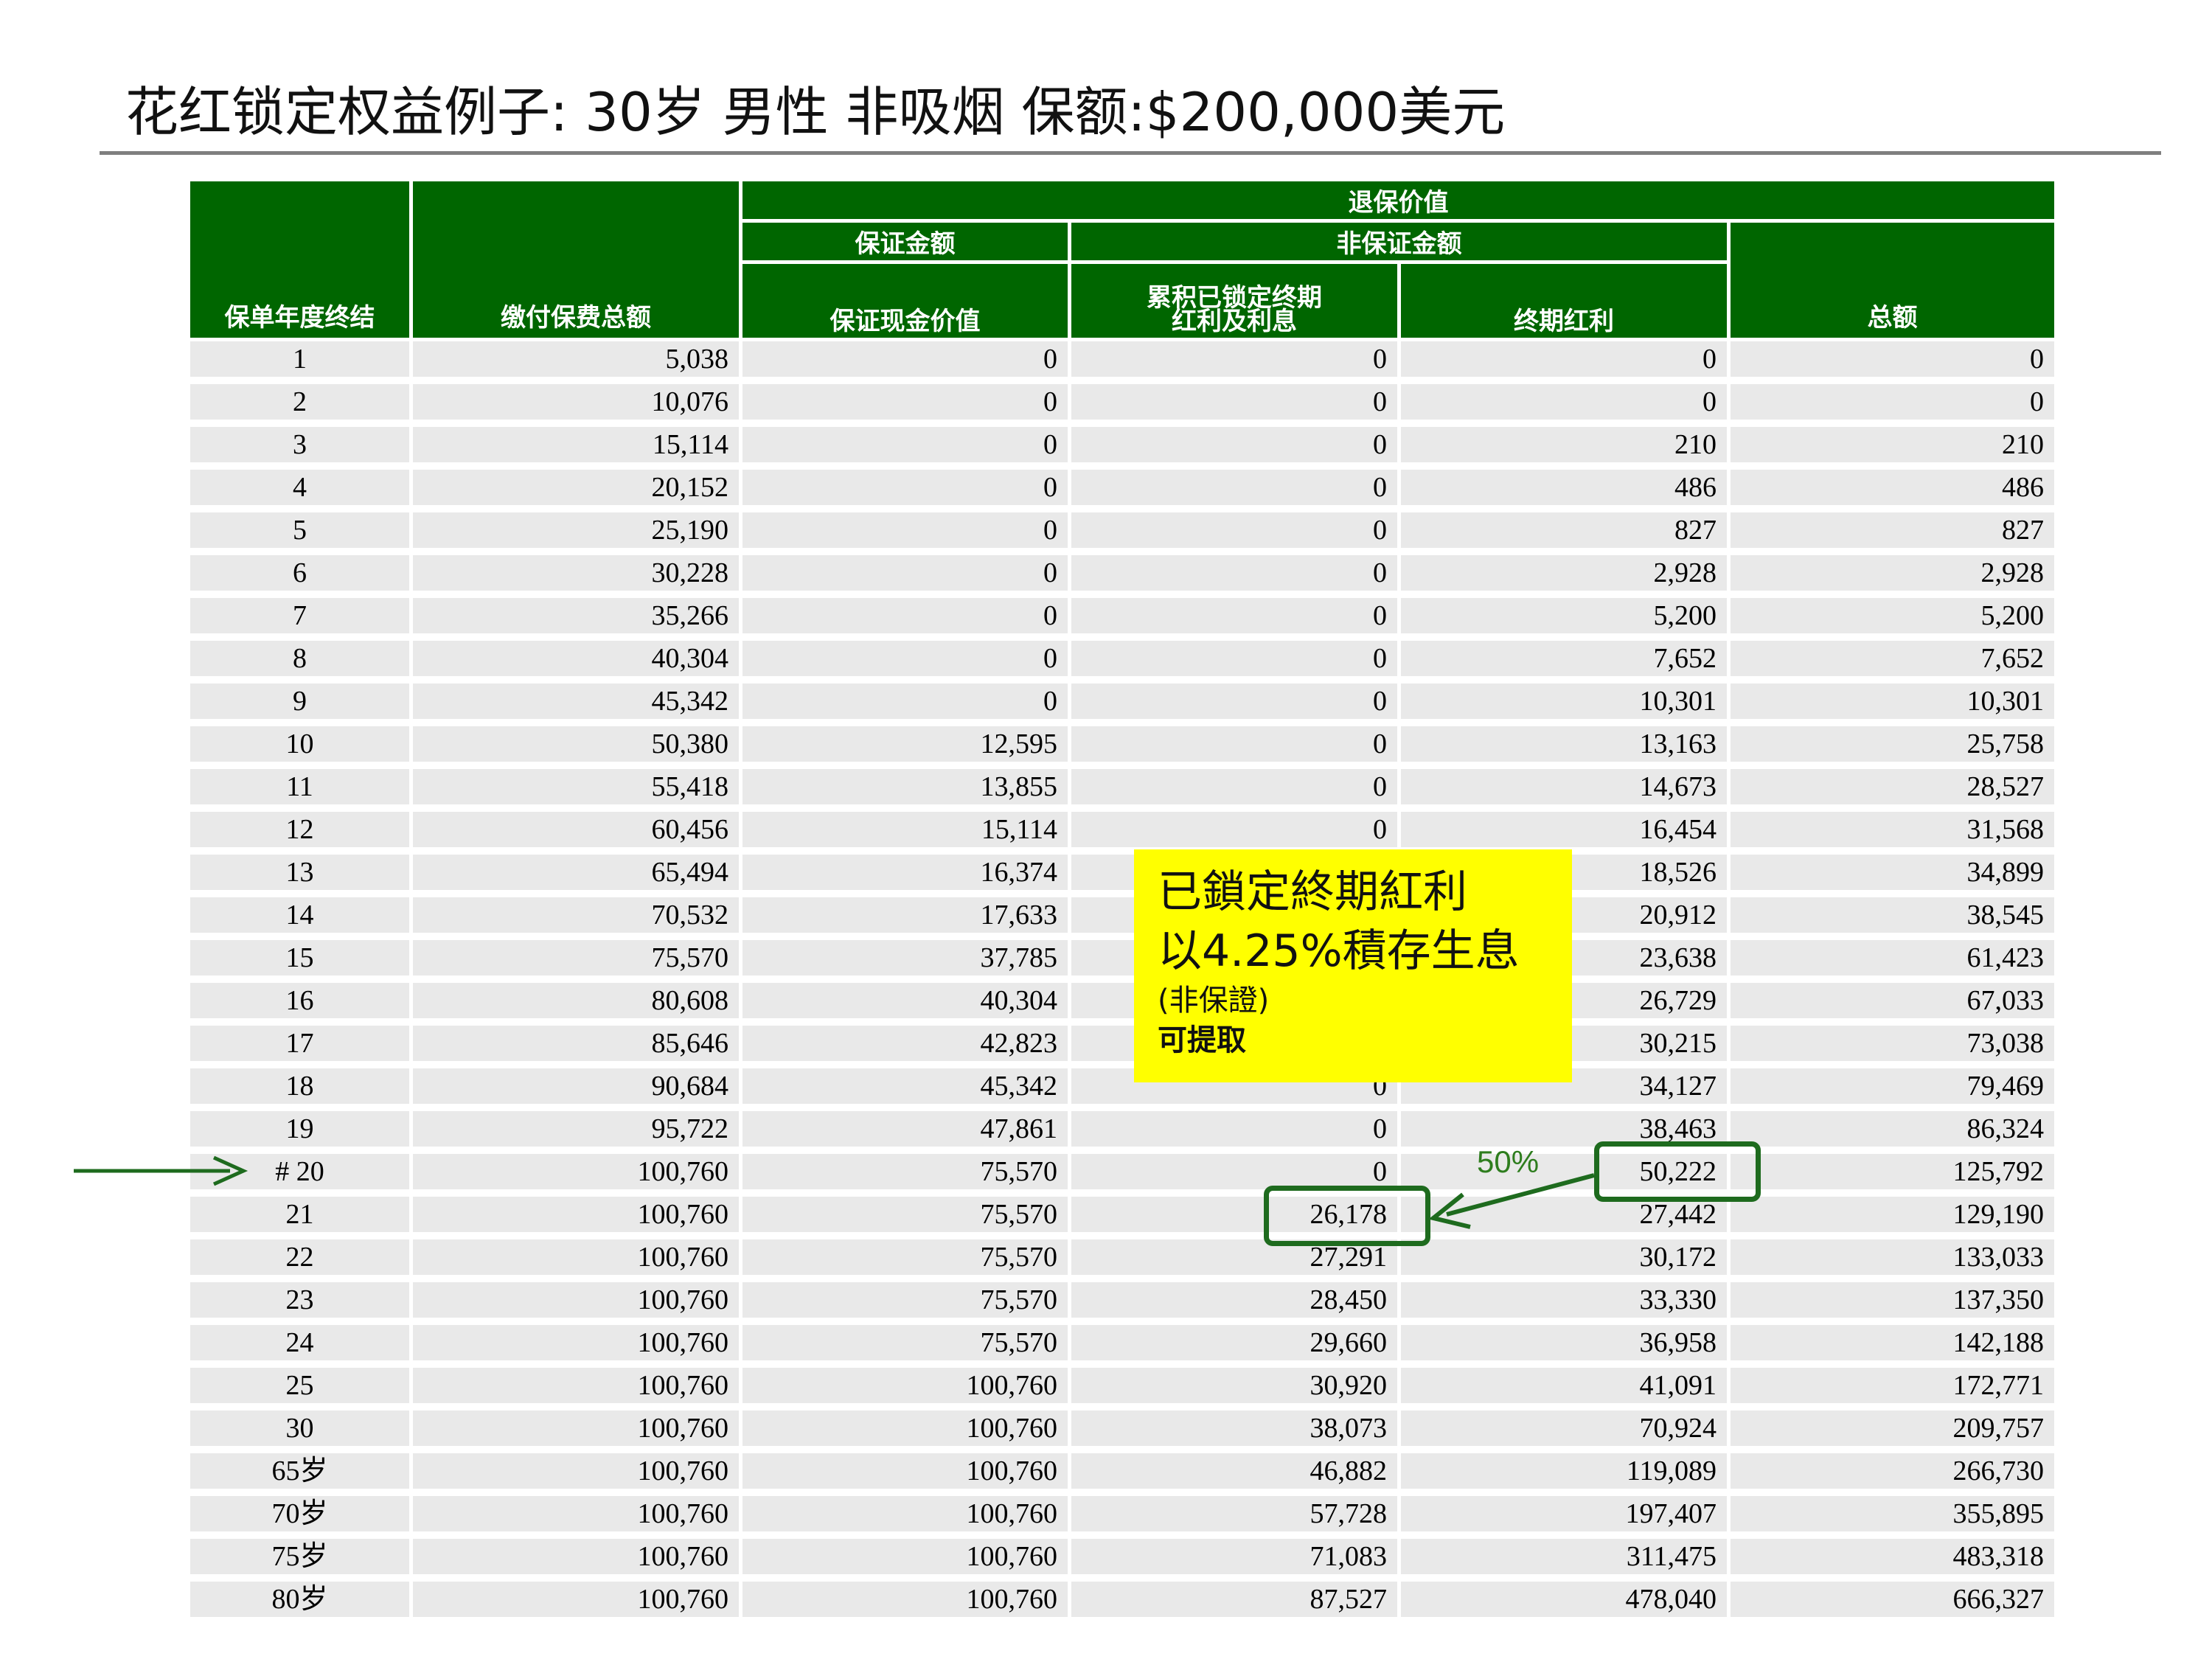  What do you see at coordinates (161, 1170) in the screenshot?
I see `row-20-pointer-arrow-icon` at bounding box center [161, 1170].